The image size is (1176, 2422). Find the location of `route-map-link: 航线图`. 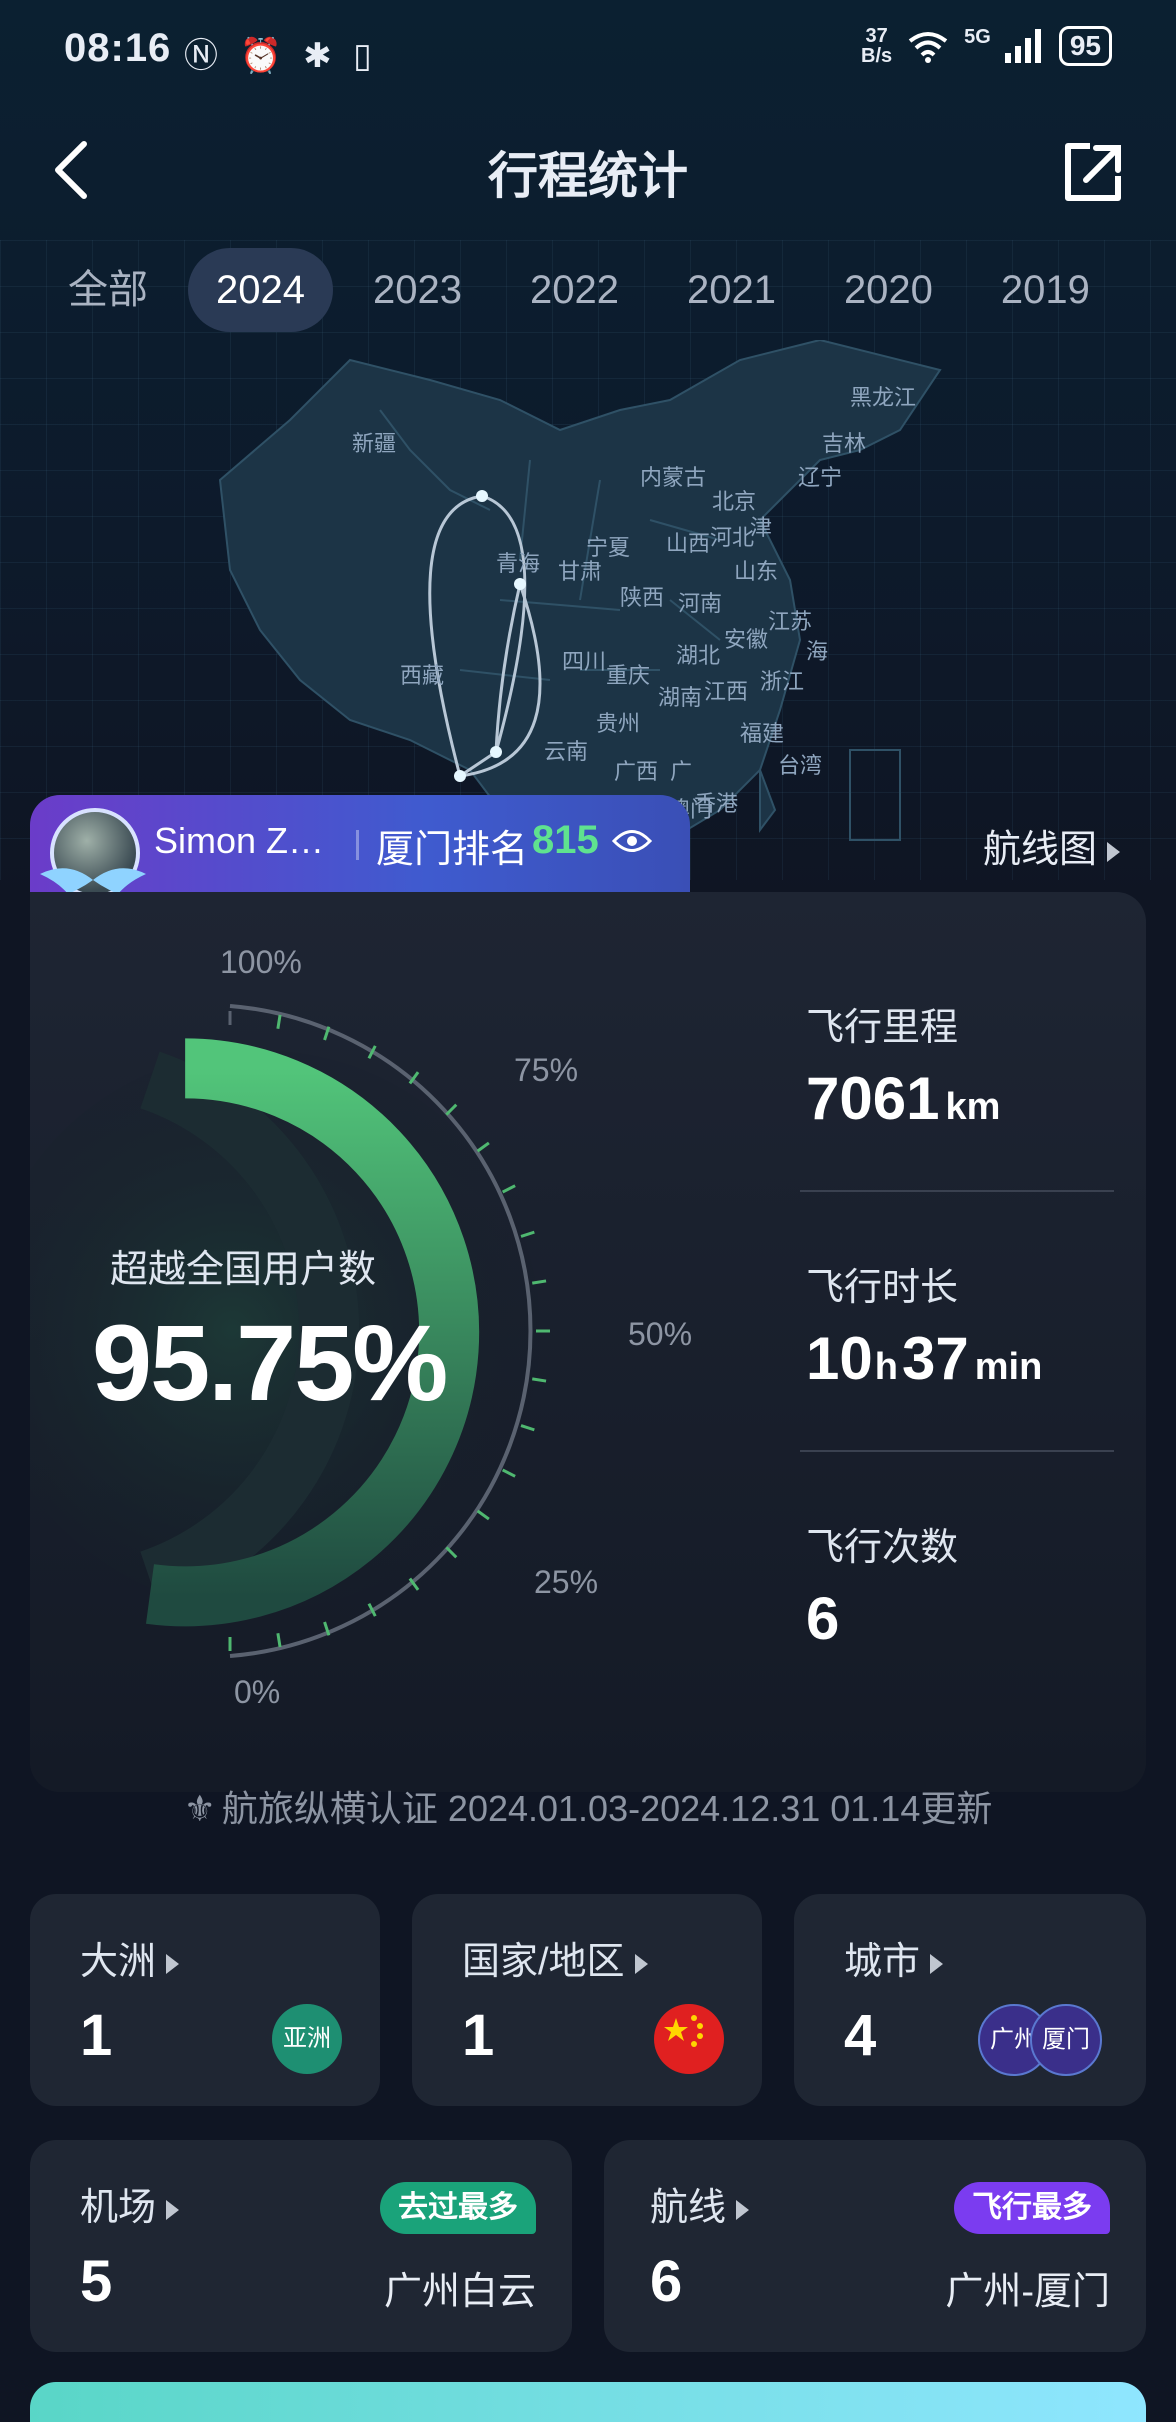

route-map-link: 航线图 is located at coordinates (1051, 845).